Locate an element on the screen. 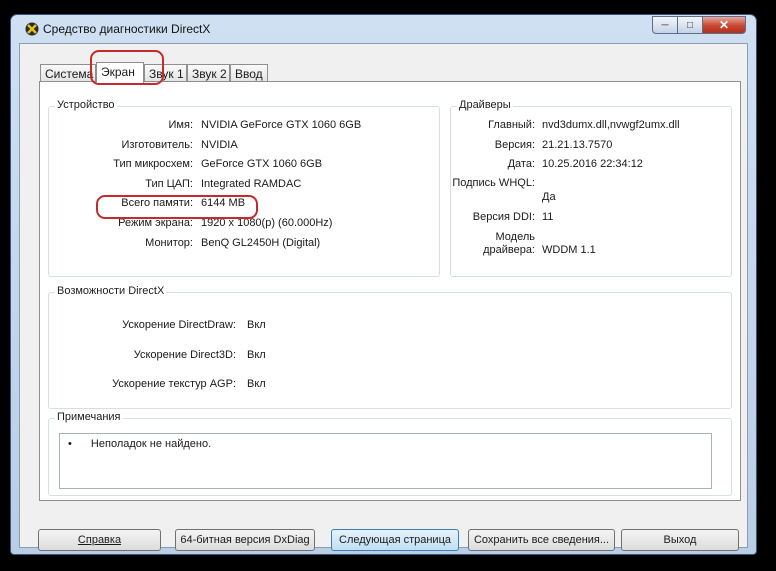 The image size is (776, 571). minimize-icon: ─ is located at coordinates (665, 25).